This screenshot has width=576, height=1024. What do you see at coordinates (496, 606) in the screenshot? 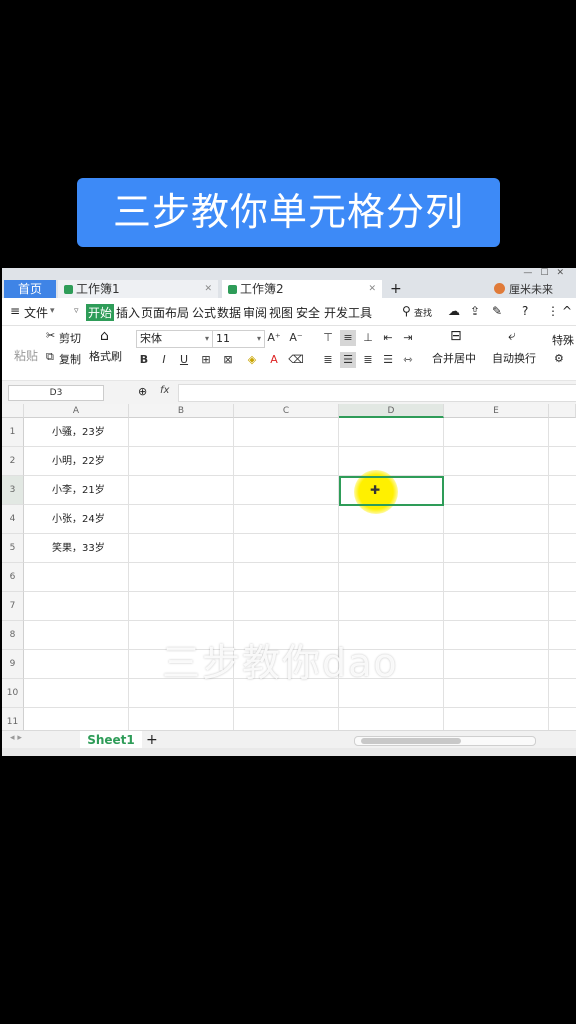
I see `cell-e7` at bounding box center [496, 606].